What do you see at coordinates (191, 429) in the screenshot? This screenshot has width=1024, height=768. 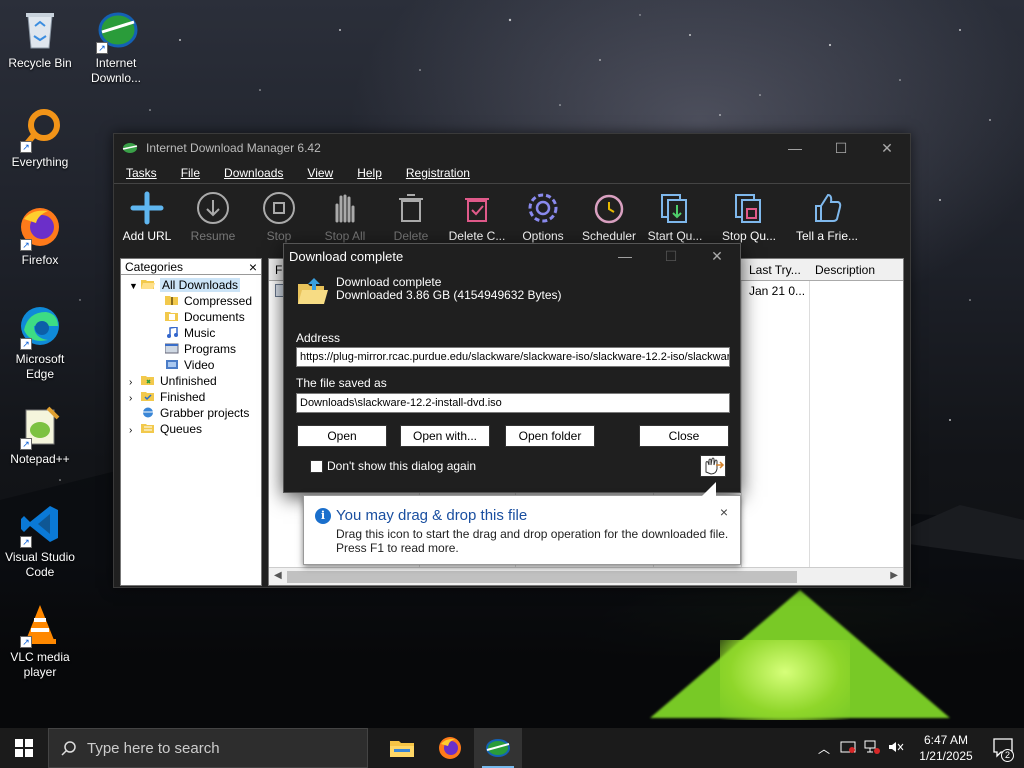 I see `category-queues: › Queues` at bounding box center [191, 429].